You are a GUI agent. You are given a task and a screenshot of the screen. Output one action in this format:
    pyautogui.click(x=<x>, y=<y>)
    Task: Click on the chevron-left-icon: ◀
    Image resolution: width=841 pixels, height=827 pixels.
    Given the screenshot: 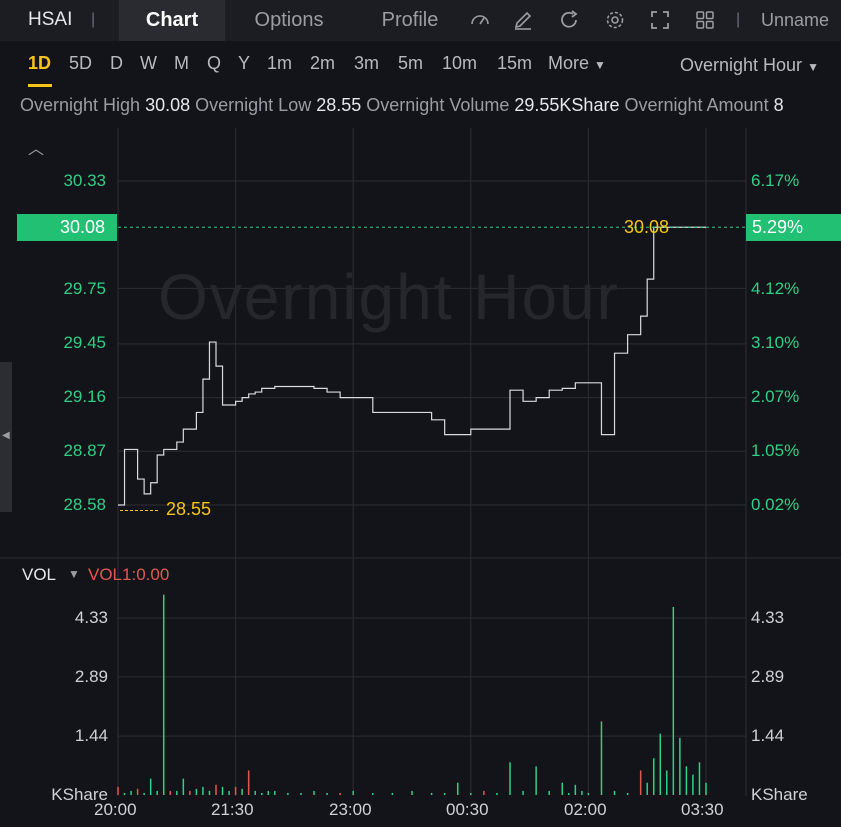 What is the action you would take?
    pyautogui.click(x=6, y=435)
    